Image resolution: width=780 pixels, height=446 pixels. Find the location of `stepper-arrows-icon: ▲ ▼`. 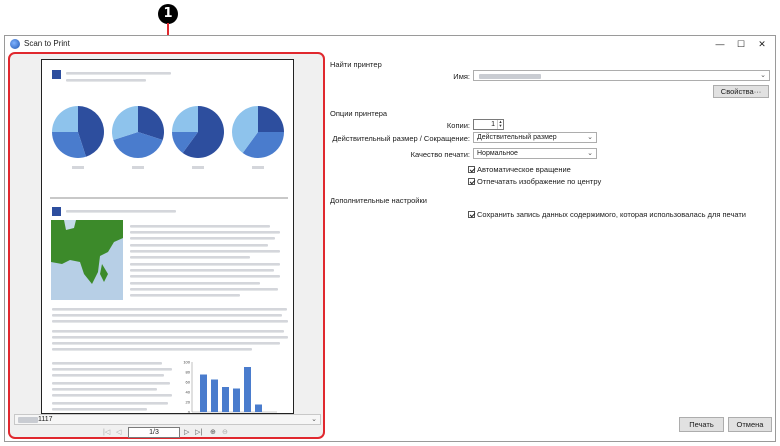

stepper-arrows-icon: ▲ ▼ is located at coordinates (500, 124).